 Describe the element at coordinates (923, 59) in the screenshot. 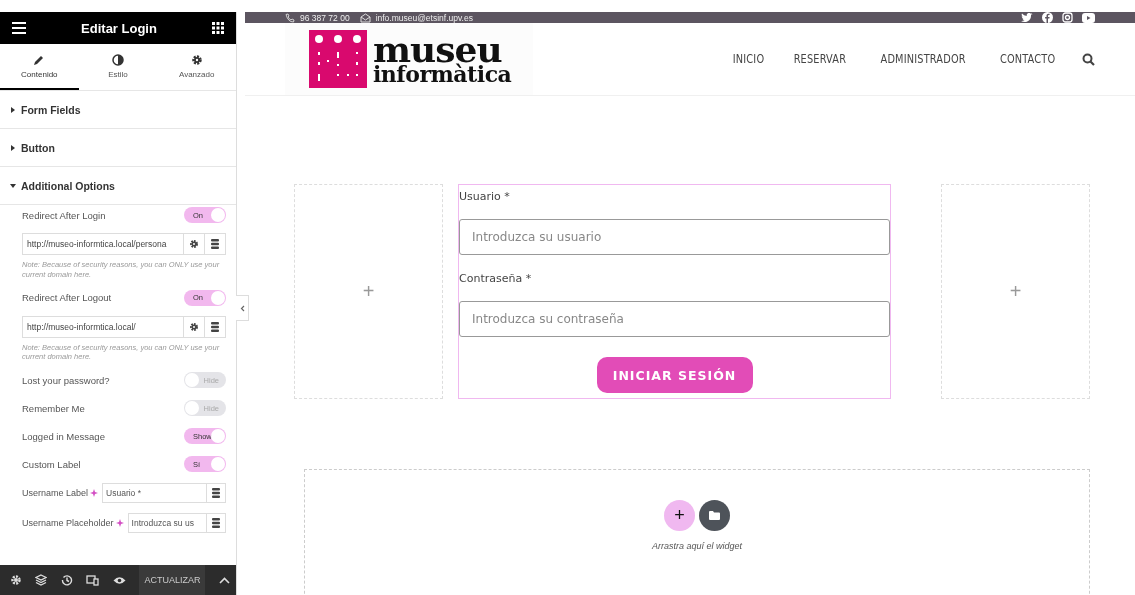

I see `nav-link: ADMINISTRADOR` at that location.